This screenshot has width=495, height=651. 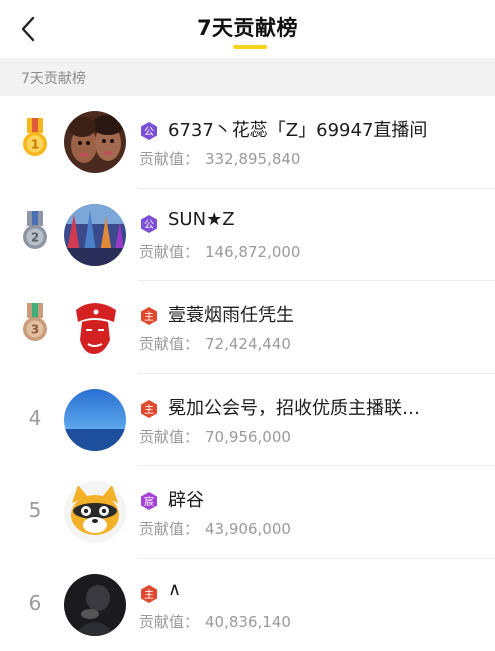 I want to click on contribution: 贡献值： 72,424,440, so click(x=215, y=343).